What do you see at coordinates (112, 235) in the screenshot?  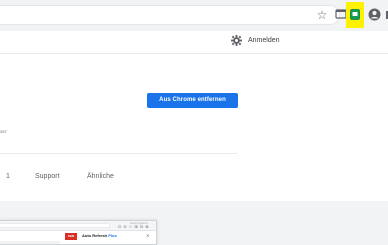 I see `preview-title-accent: Plus` at bounding box center [112, 235].